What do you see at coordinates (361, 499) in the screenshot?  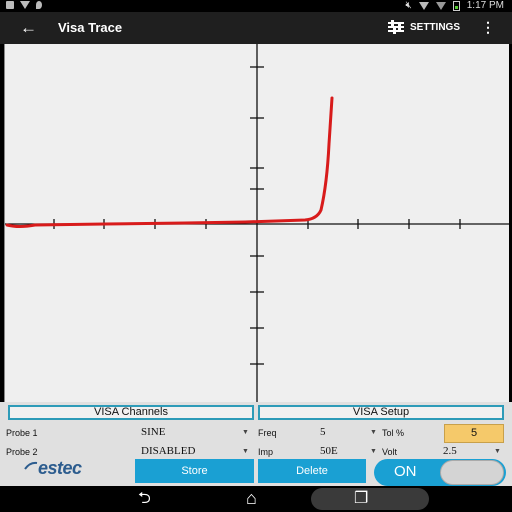 I see `nav-recent-icon: ❐` at bounding box center [361, 499].